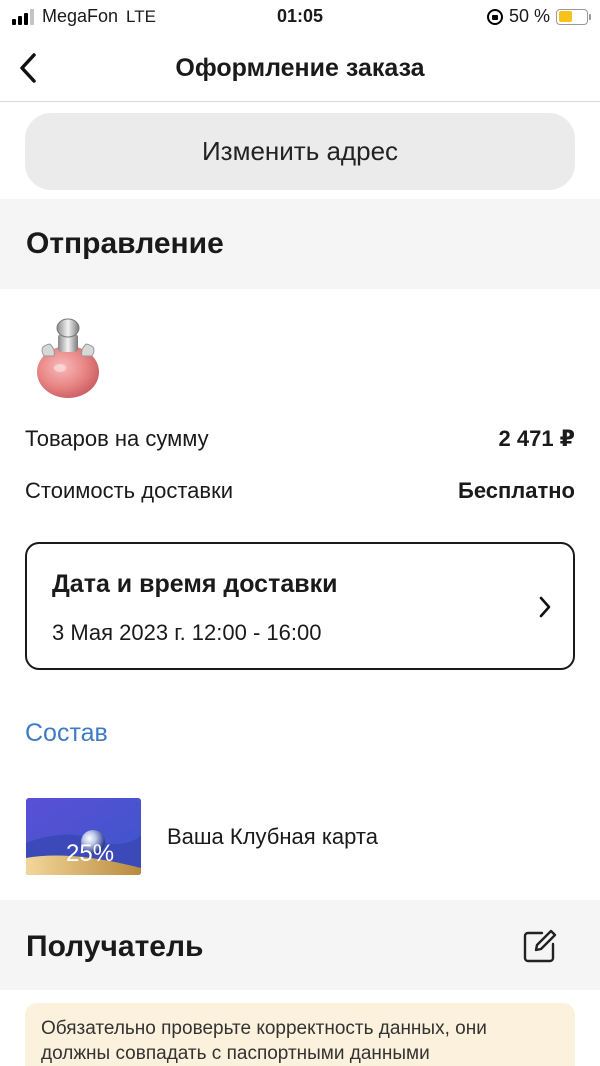 This screenshot has height=1066, width=600. Describe the element at coordinates (516, 490) in the screenshot. I see `delivery-cost-value: Бесплатно` at that location.